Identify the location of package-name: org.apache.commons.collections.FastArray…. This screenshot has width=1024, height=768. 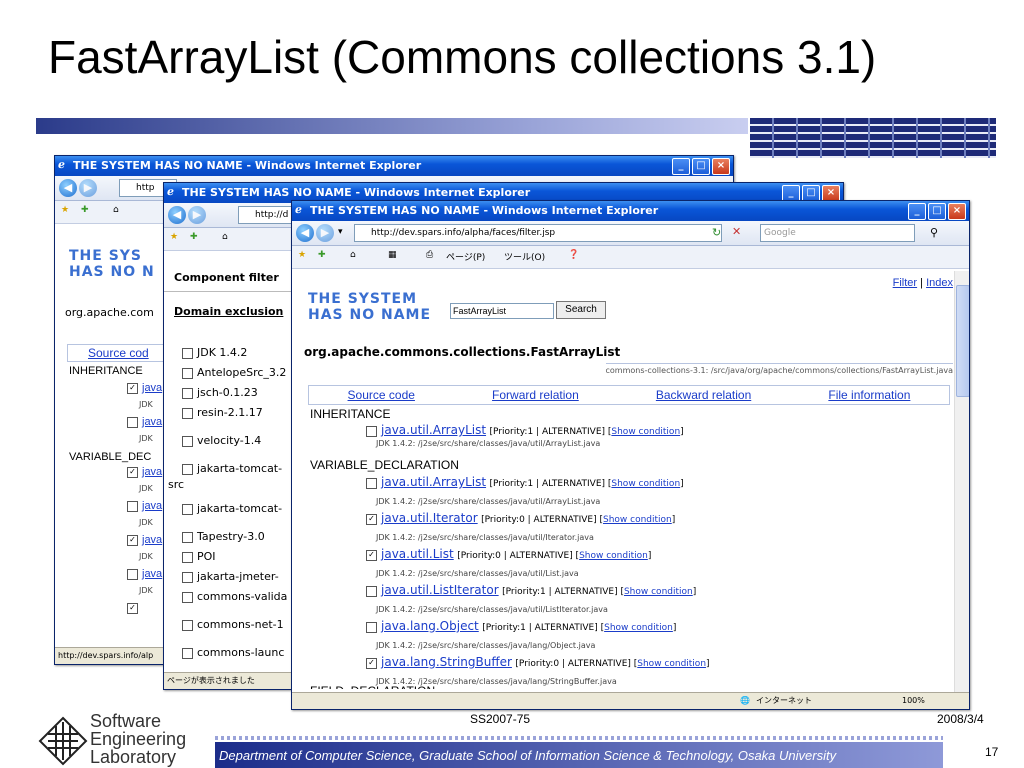
(462, 352).